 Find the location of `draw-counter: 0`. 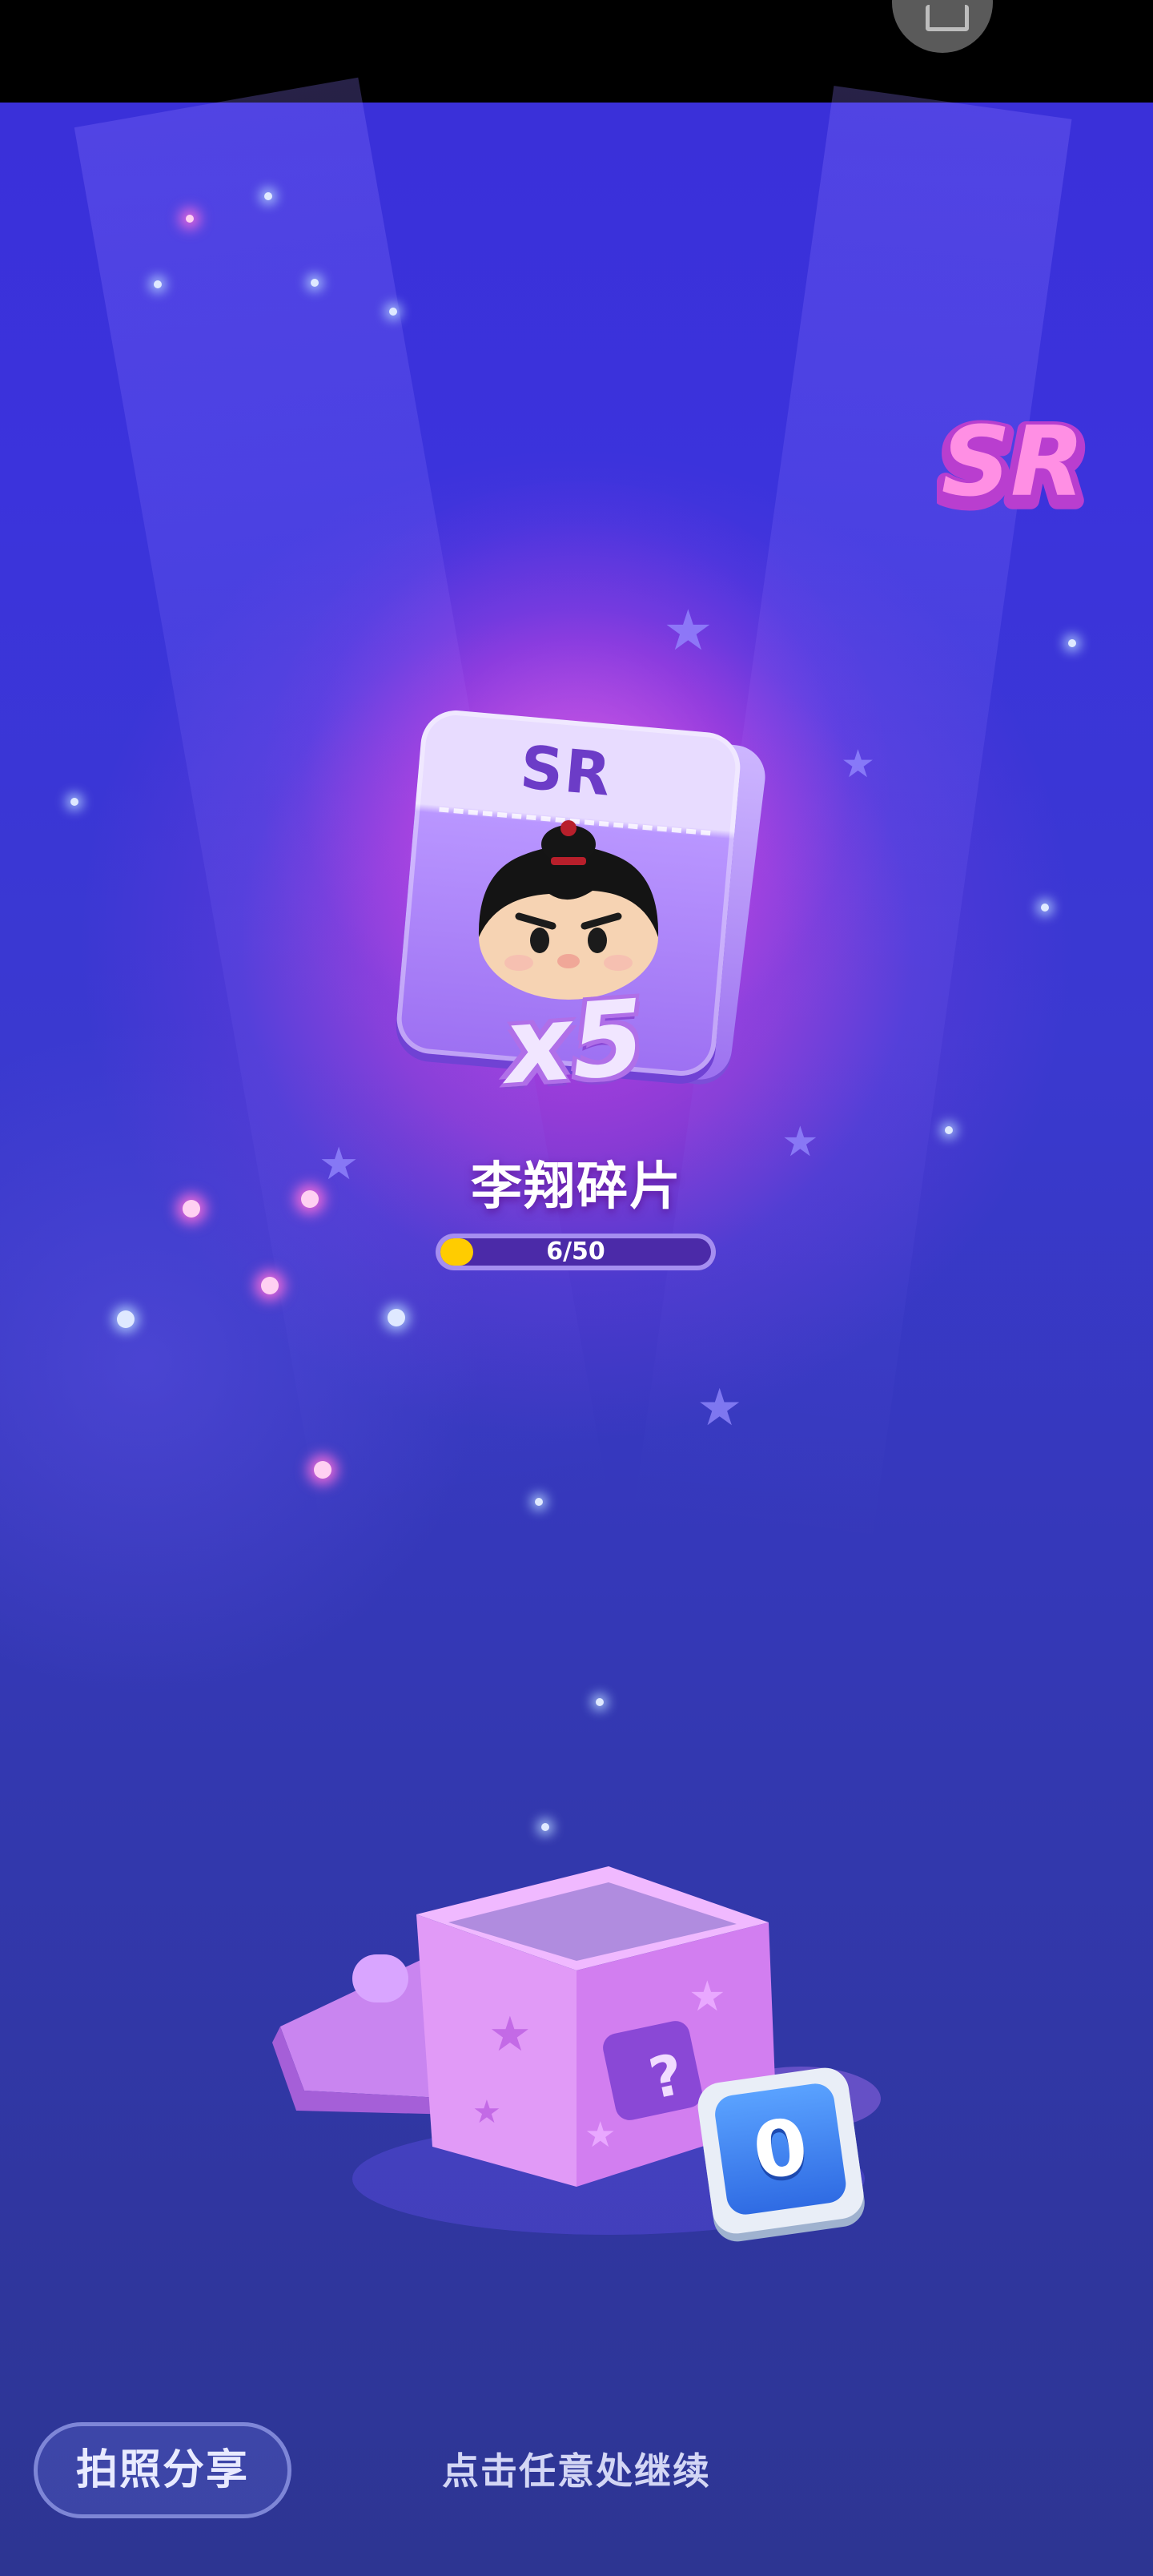

draw-counter: 0 is located at coordinates (781, 2149).